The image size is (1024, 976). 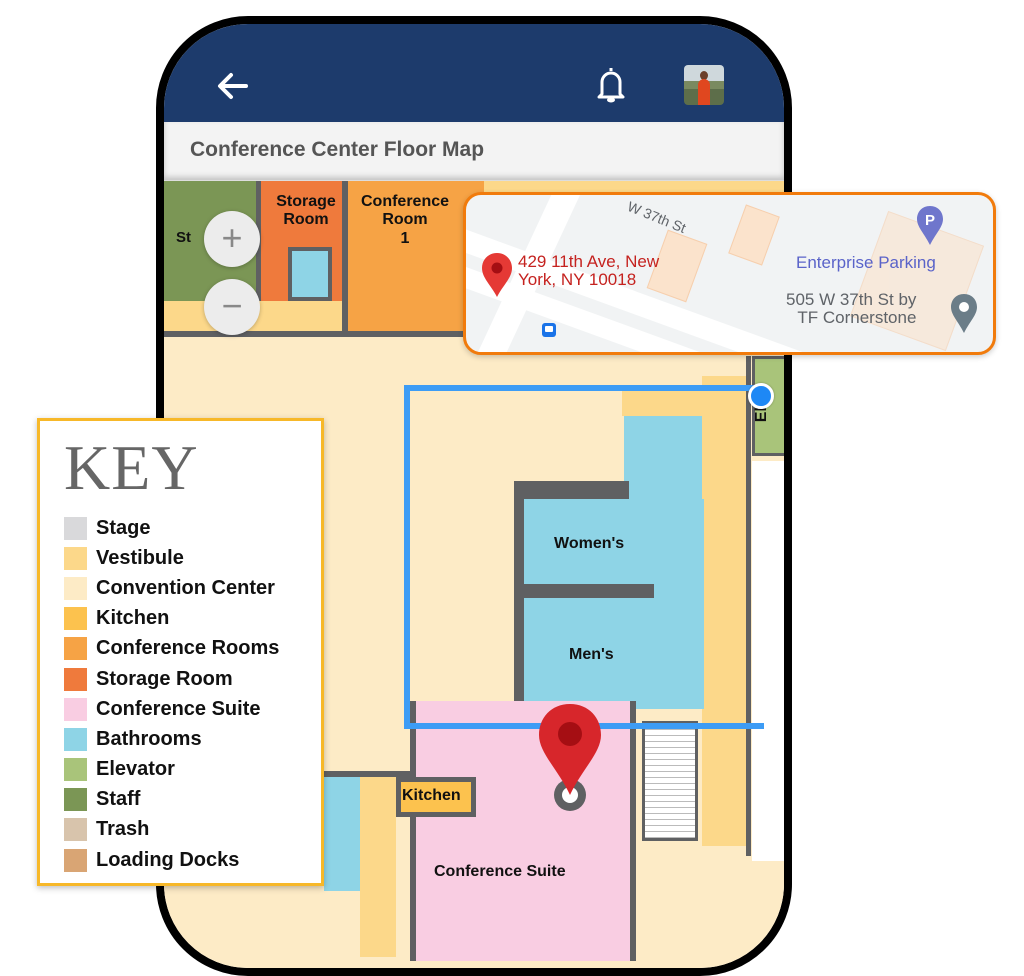 I want to click on parking-icon: P, so click(x=930, y=226).